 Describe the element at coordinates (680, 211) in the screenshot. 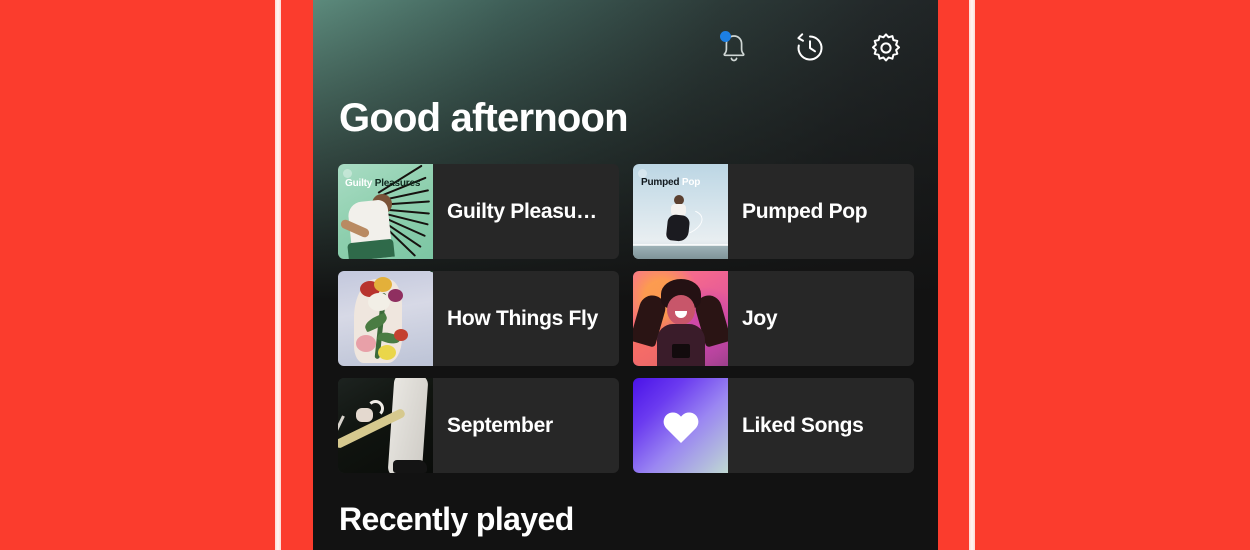

I see `playlist-artwork-pumped-pop: Pumped Pop` at that location.